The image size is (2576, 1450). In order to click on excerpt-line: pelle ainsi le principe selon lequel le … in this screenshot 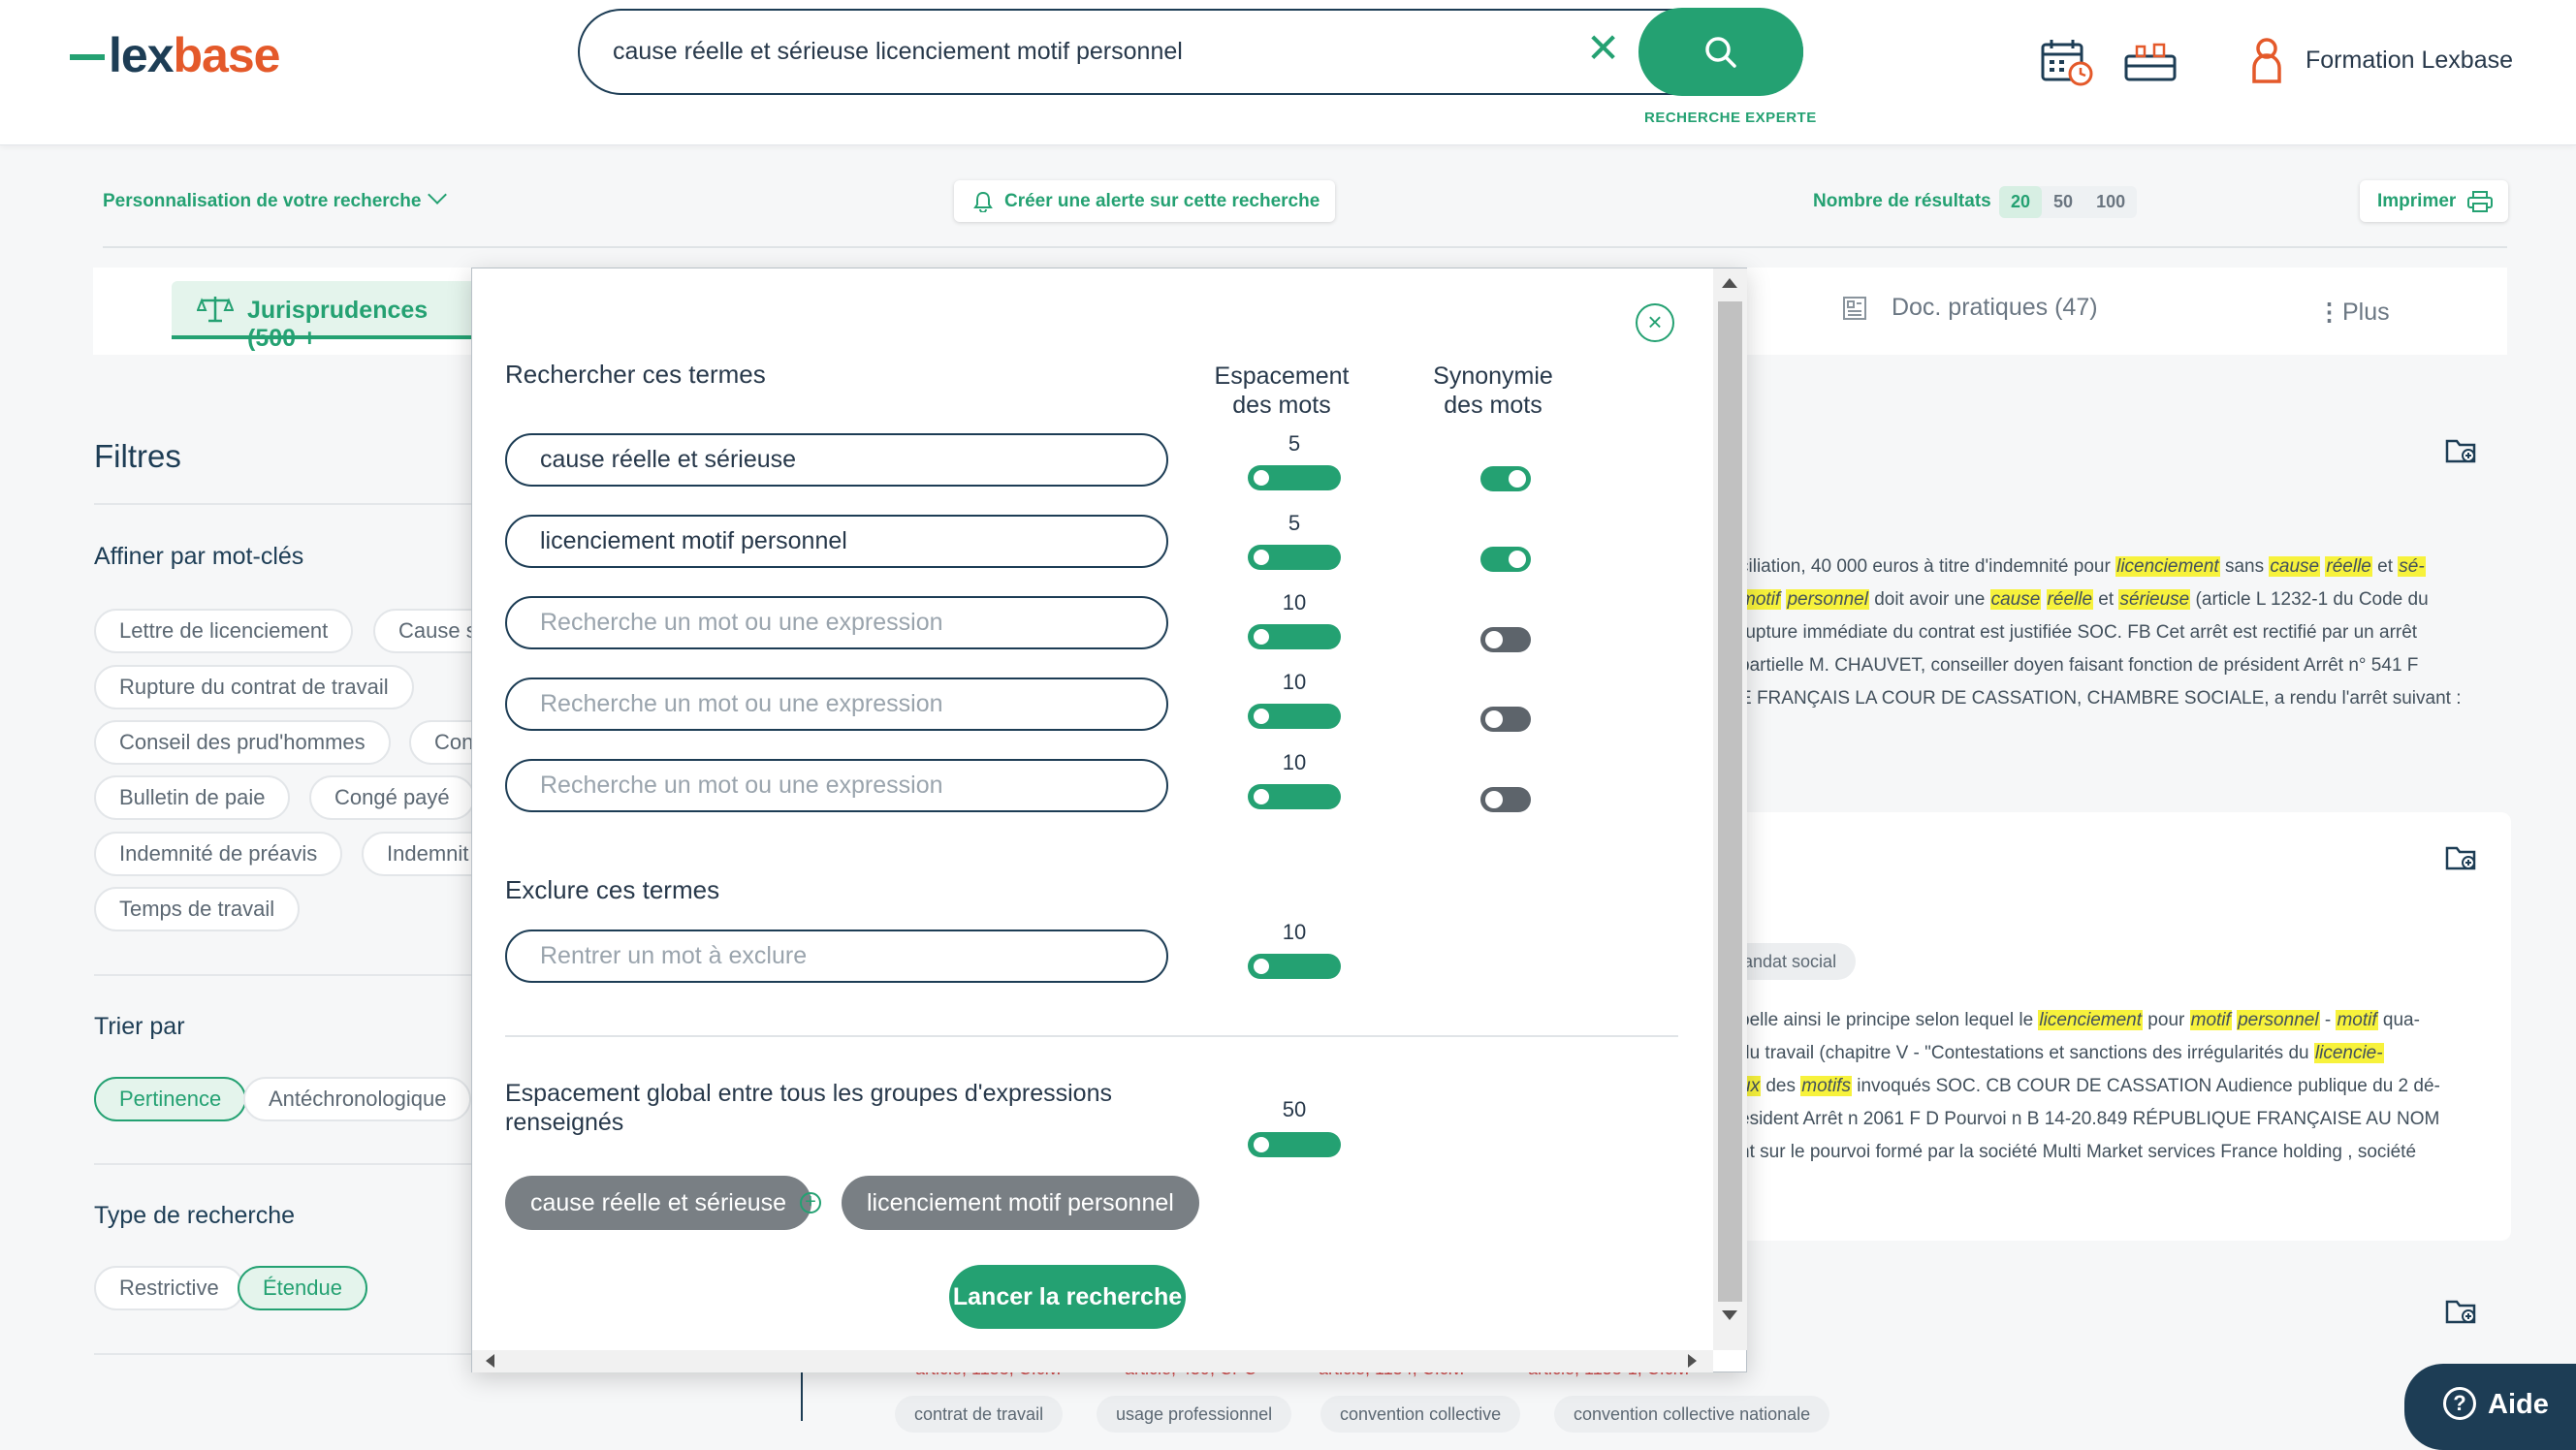, I will do `click(2080, 1020)`.